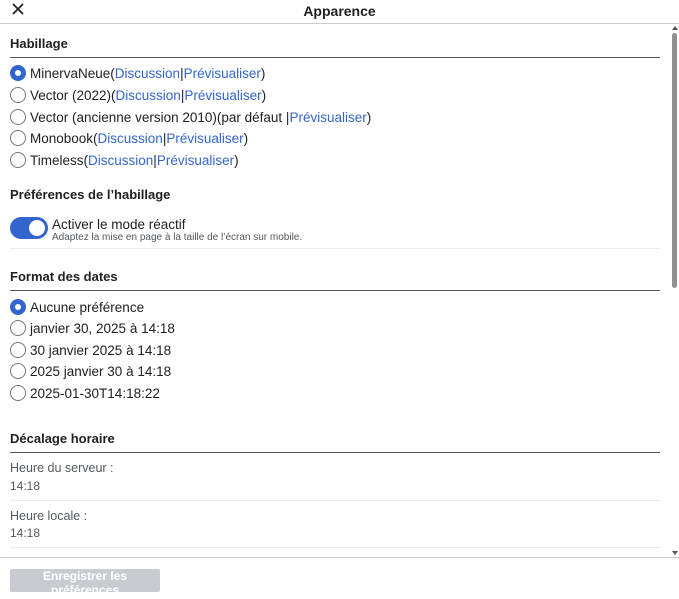  What do you see at coordinates (335, 442) in the screenshot?
I see `section-title-time-offset: Décalage horaire` at bounding box center [335, 442].